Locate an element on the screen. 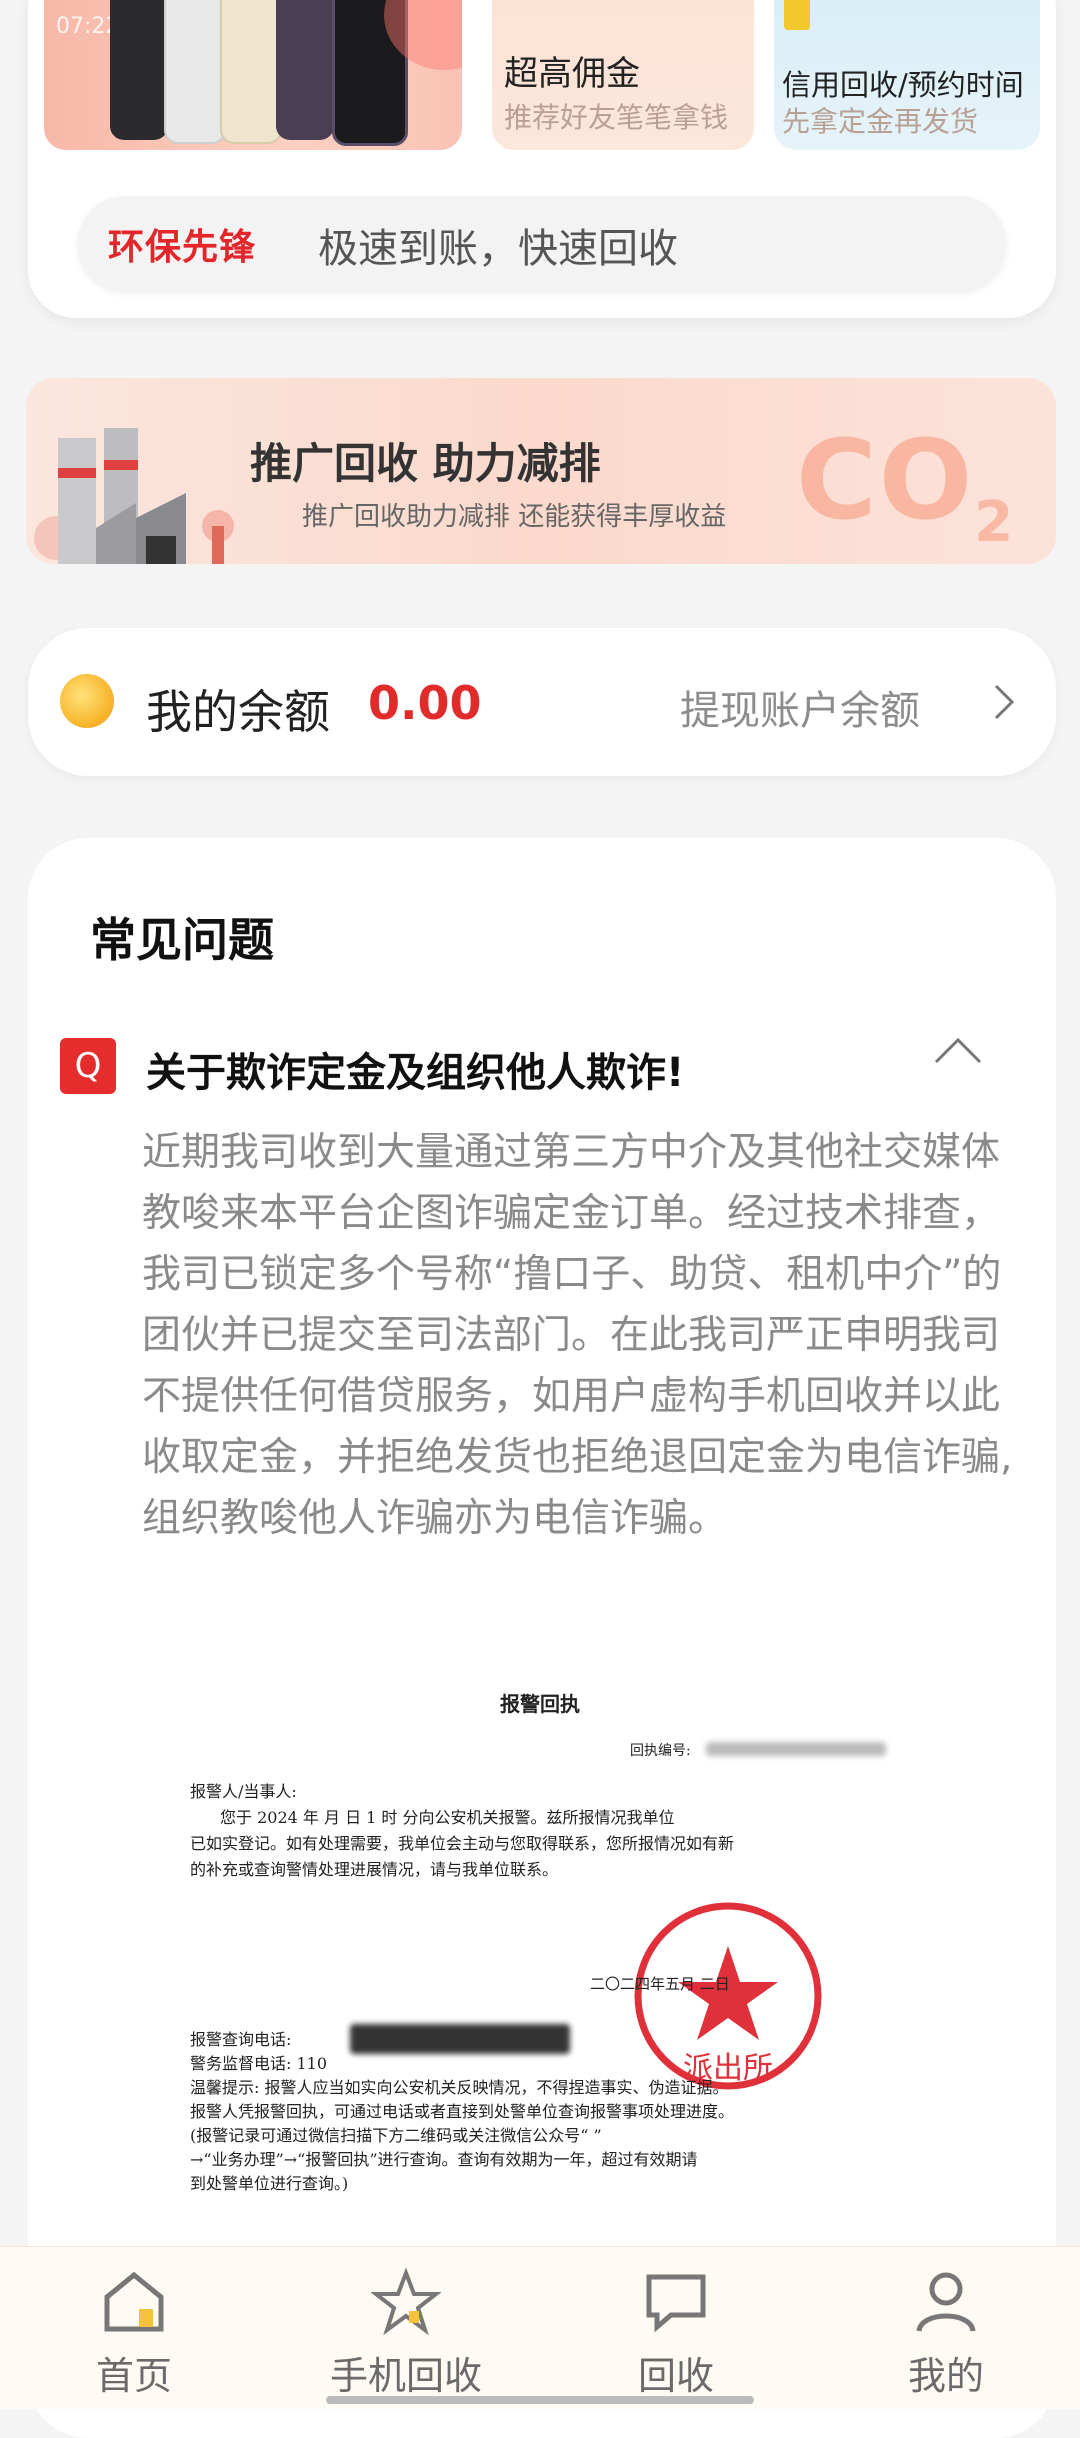 The height and width of the screenshot is (2438, 1080). nav-label: 手机回收 is located at coordinates (405, 2376).